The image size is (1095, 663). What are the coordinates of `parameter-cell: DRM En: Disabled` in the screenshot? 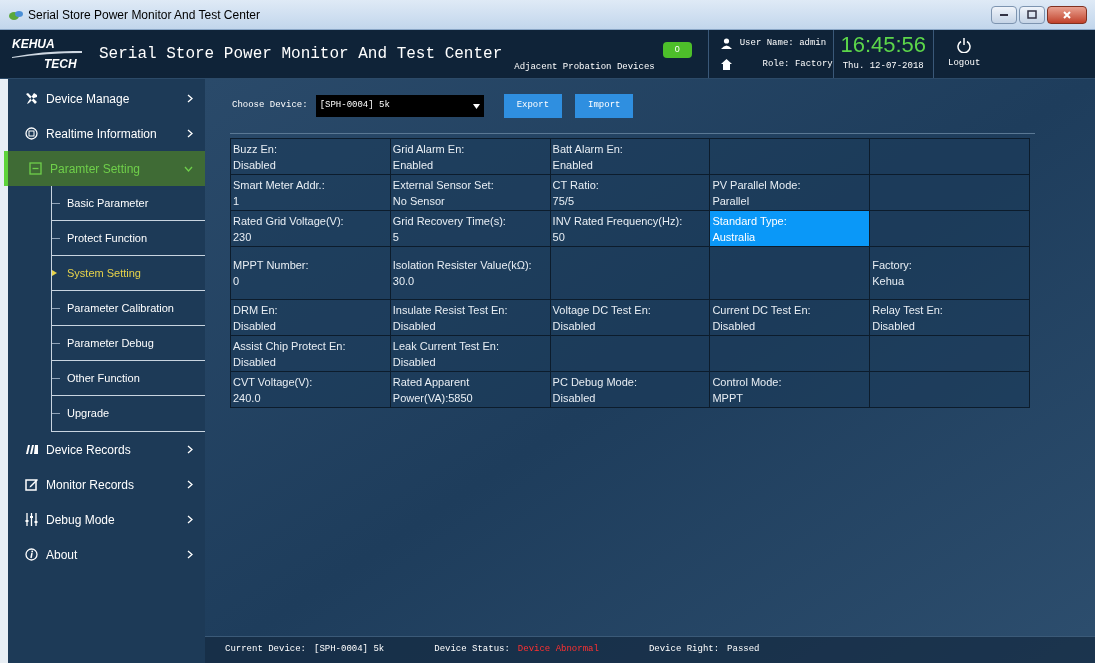 It's located at (311, 318).